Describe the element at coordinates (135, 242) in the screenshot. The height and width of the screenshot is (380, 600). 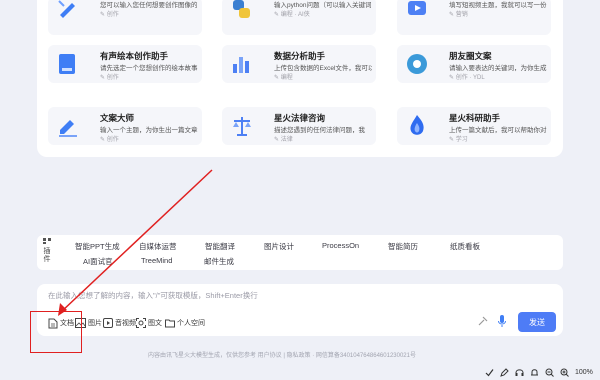
I see `annotation-arrow` at that location.